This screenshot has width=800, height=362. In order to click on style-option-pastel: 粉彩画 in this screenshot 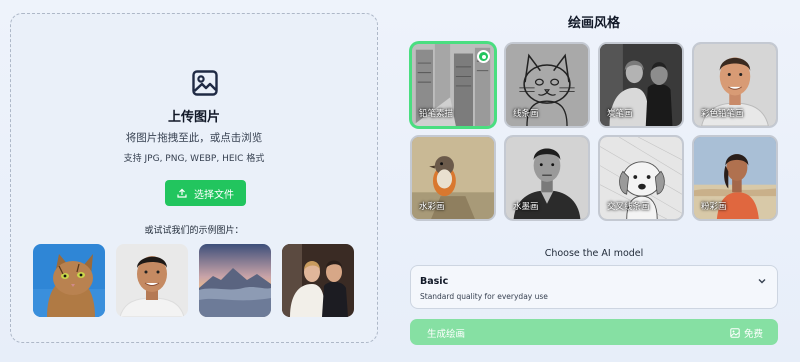, I will do `click(735, 178)`.